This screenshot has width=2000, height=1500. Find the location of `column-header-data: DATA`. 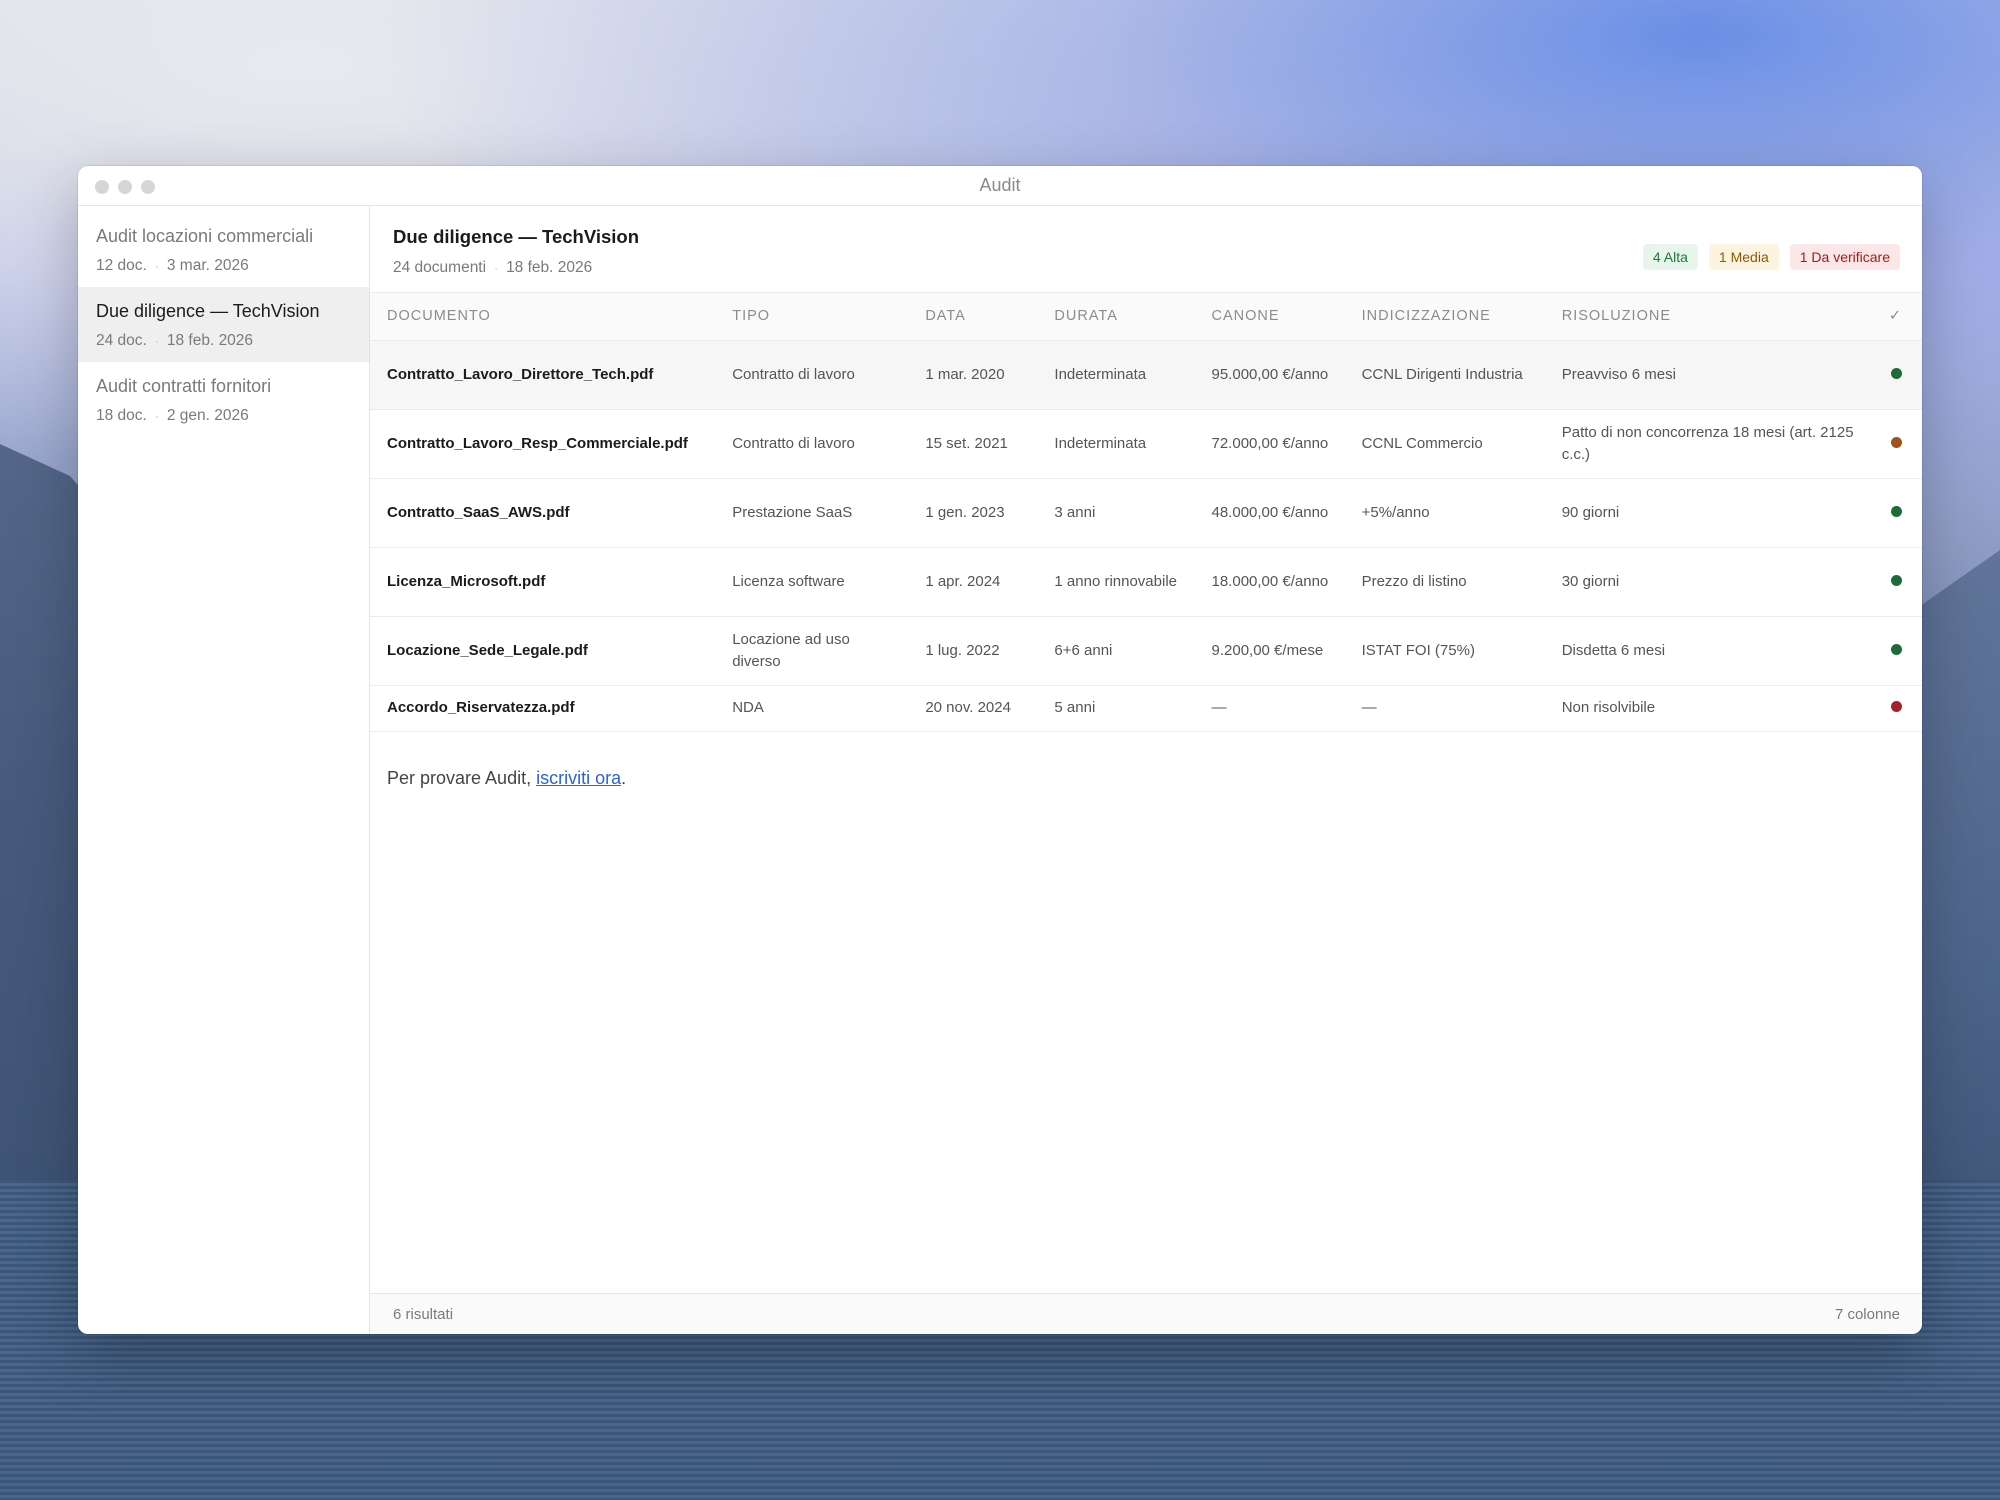

column-header-data: DATA is located at coordinates (973, 317).